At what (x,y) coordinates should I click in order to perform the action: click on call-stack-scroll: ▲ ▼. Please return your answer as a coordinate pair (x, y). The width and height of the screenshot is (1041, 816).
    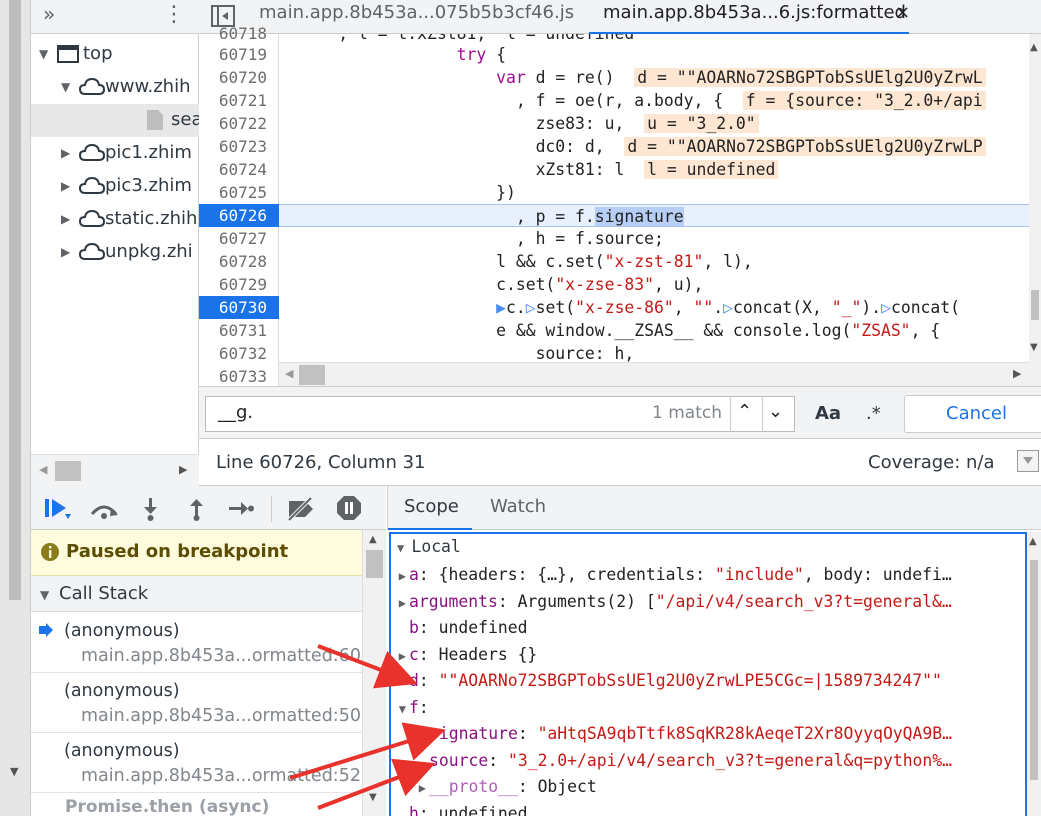
    Looking at the image, I should click on (374, 673).